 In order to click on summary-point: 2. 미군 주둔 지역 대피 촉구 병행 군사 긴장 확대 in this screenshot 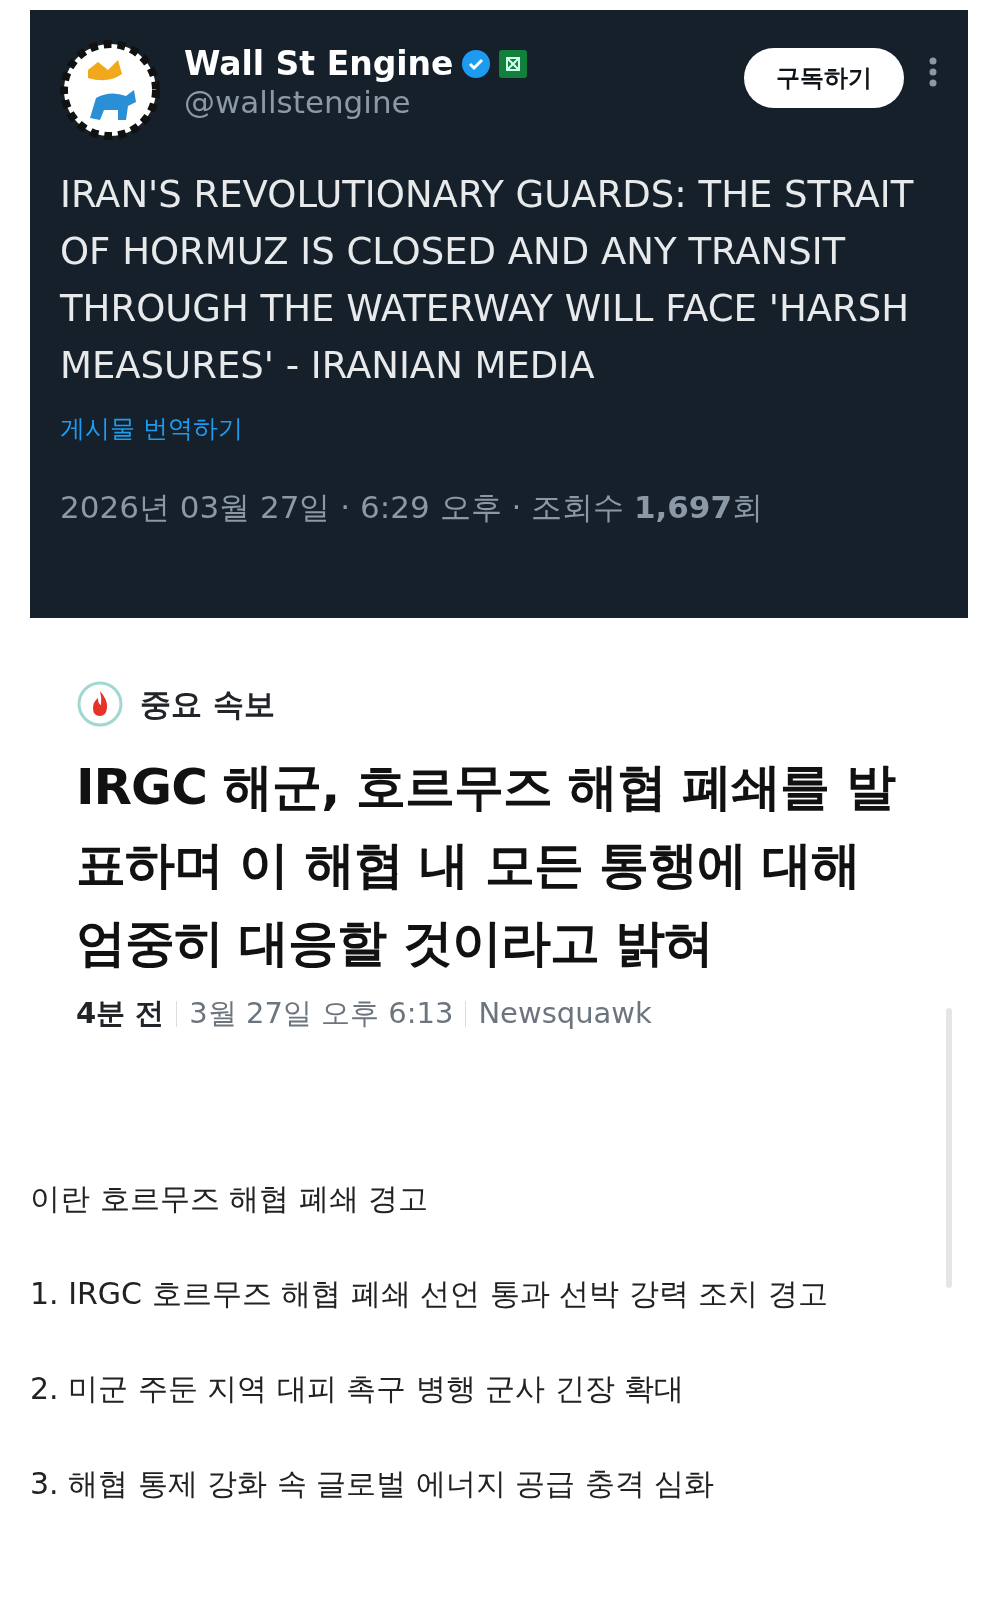, I will do `click(358, 1388)`.